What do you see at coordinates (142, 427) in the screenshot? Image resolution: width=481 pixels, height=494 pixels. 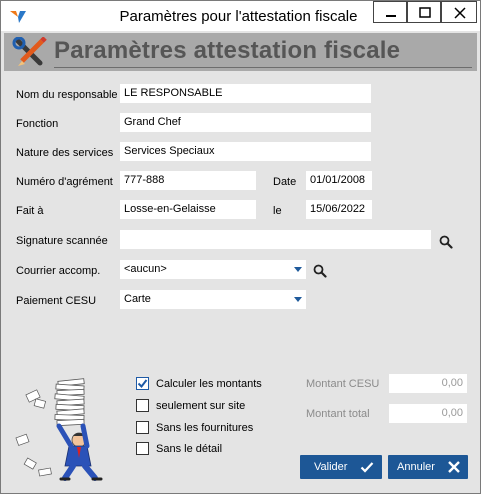 I see `fournitures-checkbox` at bounding box center [142, 427].